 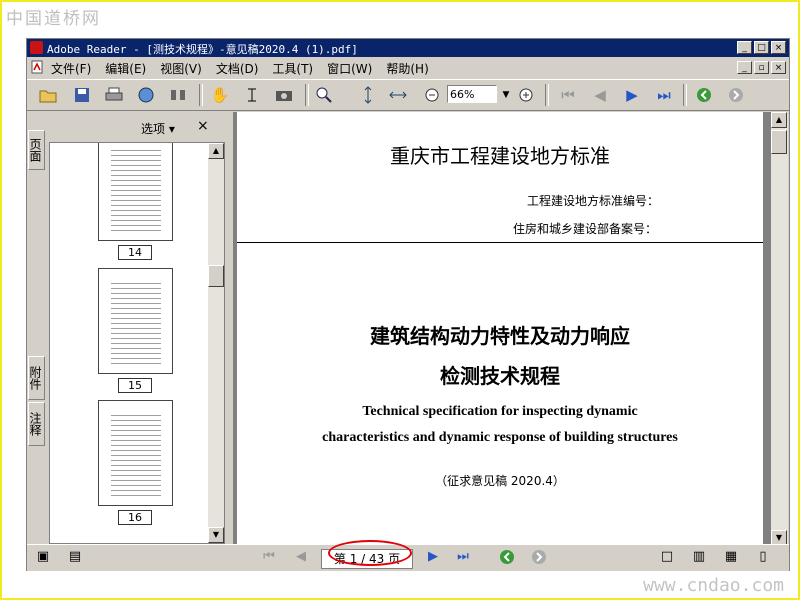 What do you see at coordinates (506, 95) in the screenshot?
I see `zoom-dropdown-icon: ▼` at bounding box center [506, 95].